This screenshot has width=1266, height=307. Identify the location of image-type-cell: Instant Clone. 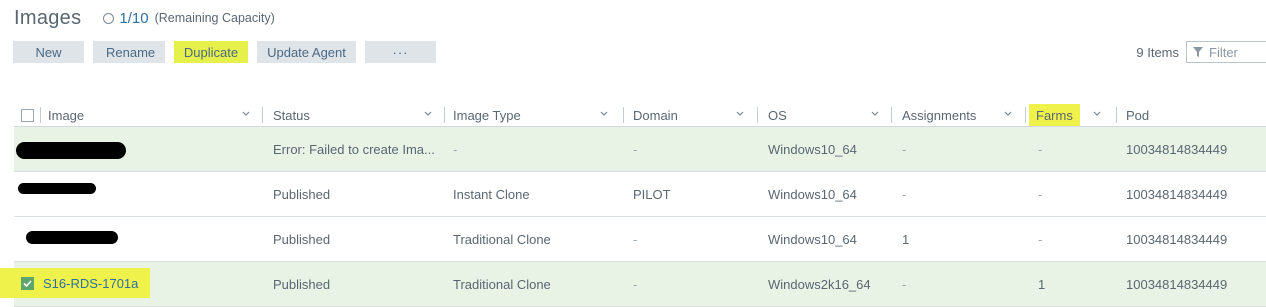
(491, 194).